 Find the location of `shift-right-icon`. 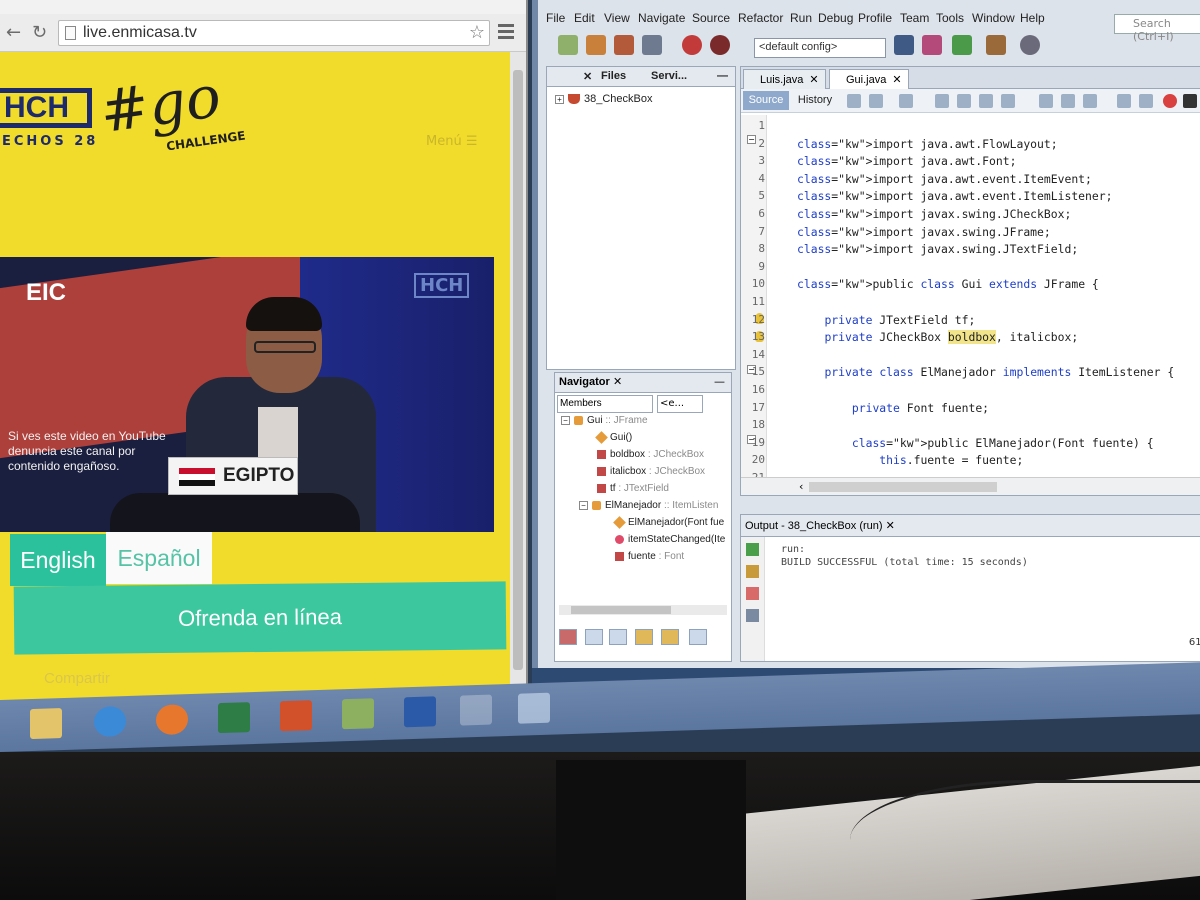

shift-right-icon is located at coordinates (1068, 101).